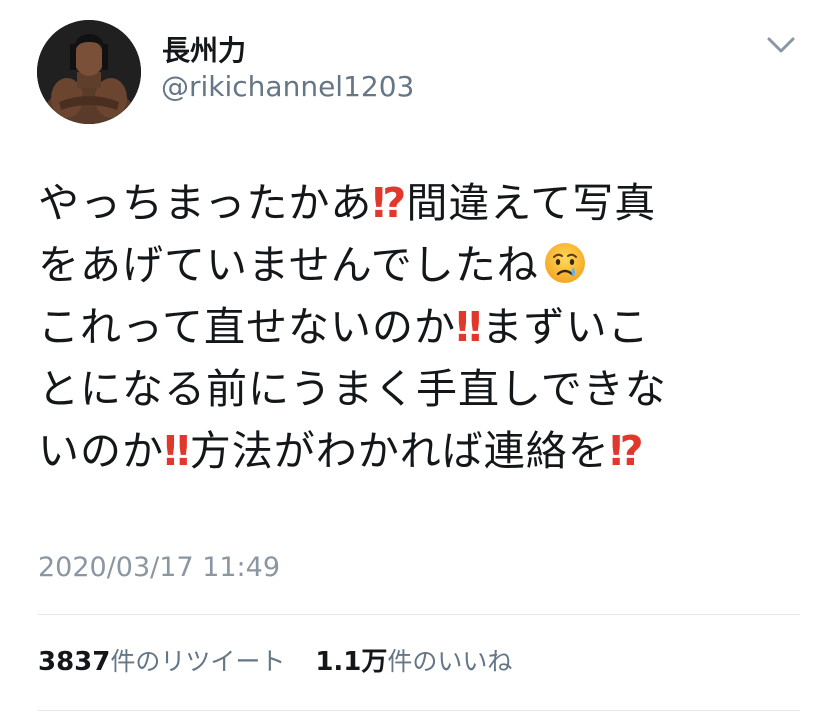 This screenshot has height=719, width=828. What do you see at coordinates (781, 45) in the screenshot?
I see `chevron-down-icon` at bounding box center [781, 45].